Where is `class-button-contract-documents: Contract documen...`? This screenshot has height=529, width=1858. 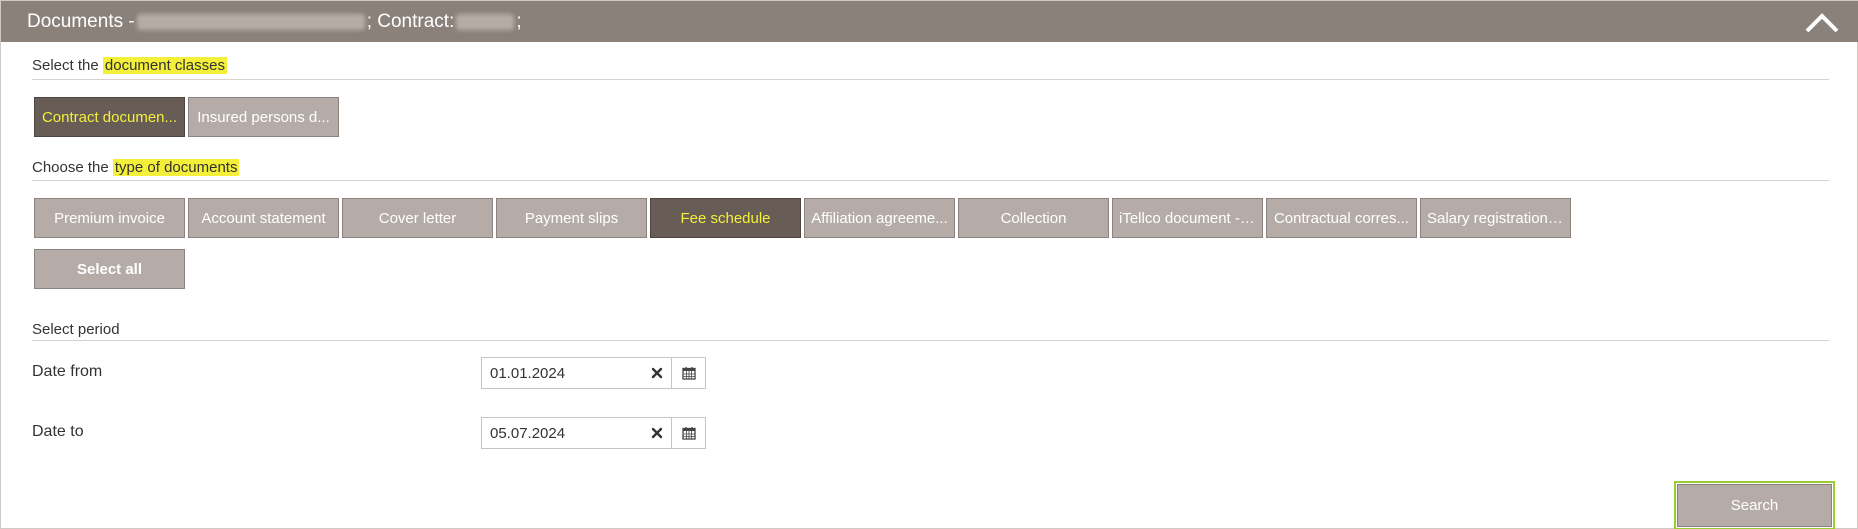
class-button-contract-documents: Contract documen... is located at coordinates (109, 117).